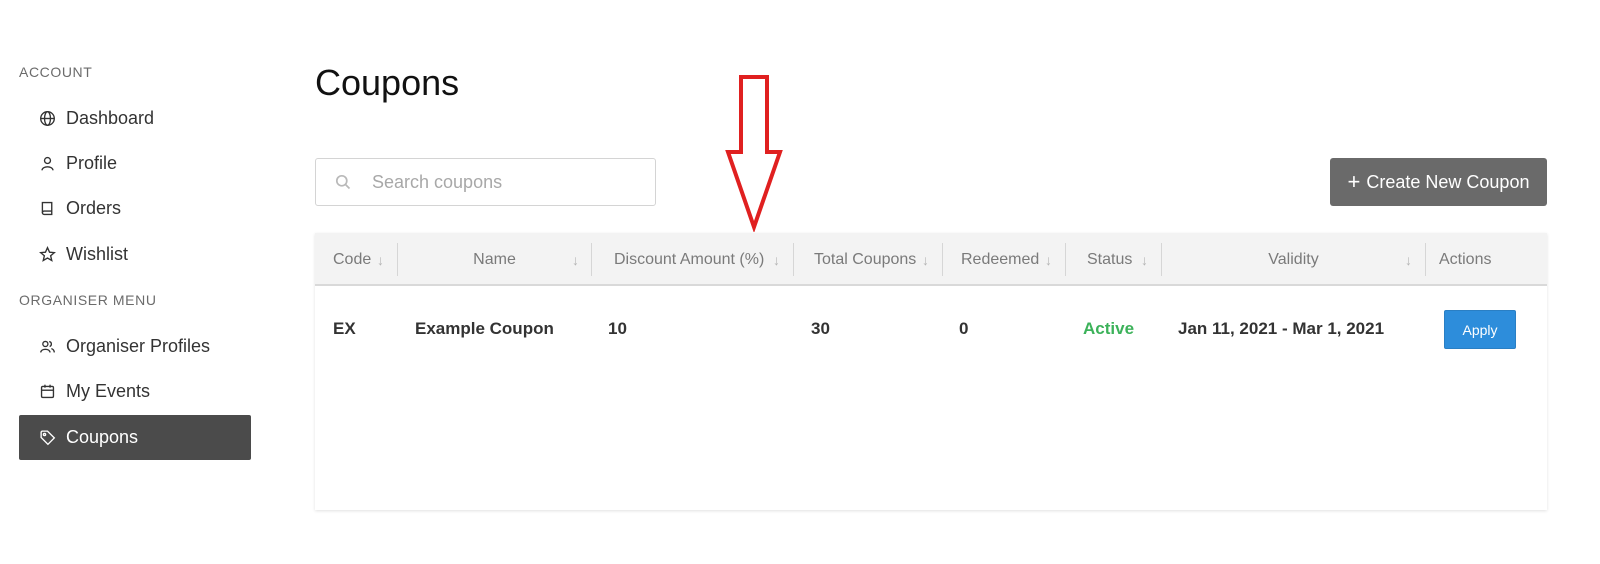  I want to click on sidebar-item-coupons: Coupons, so click(135, 437).